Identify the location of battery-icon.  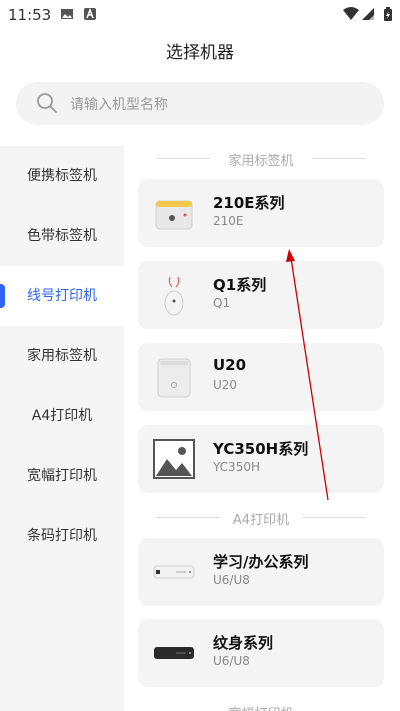
(388, 14).